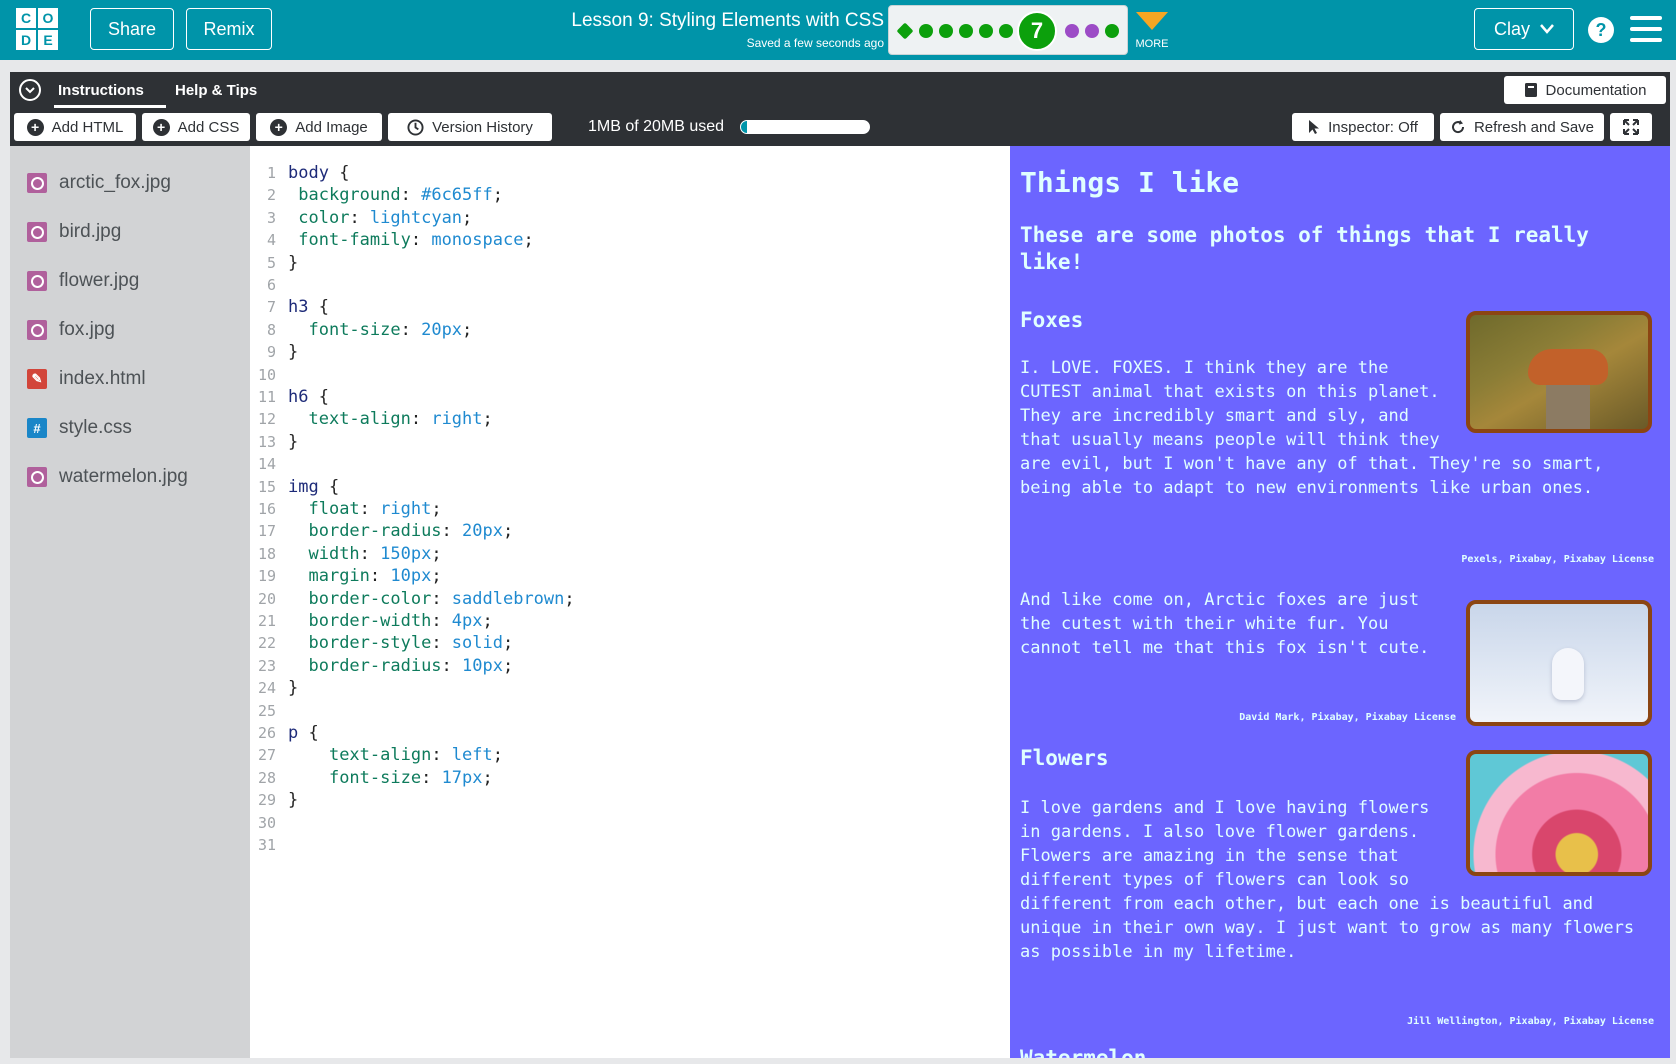 The width and height of the screenshot is (1676, 1064). I want to click on line-number: 19, so click(266, 576).